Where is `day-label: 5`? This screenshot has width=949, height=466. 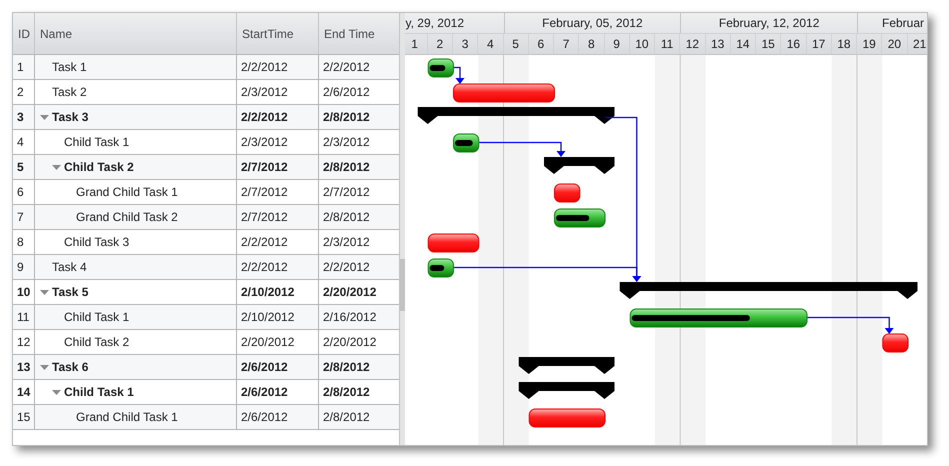 day-label: 5 is located at coordinates (515, 44).